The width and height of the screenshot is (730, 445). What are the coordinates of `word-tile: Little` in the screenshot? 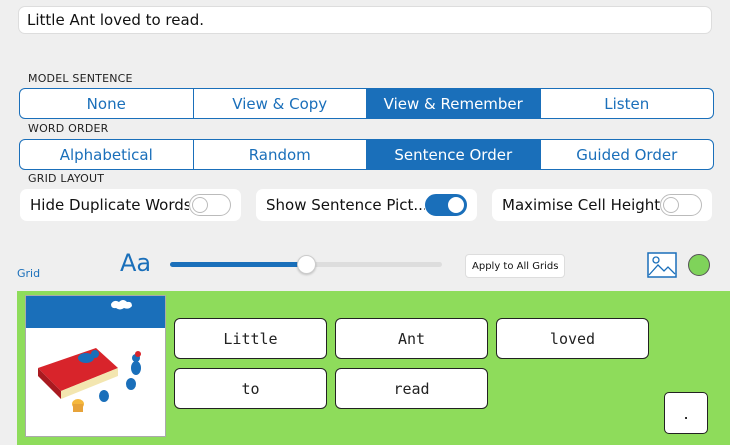 It's located at (250, 338).